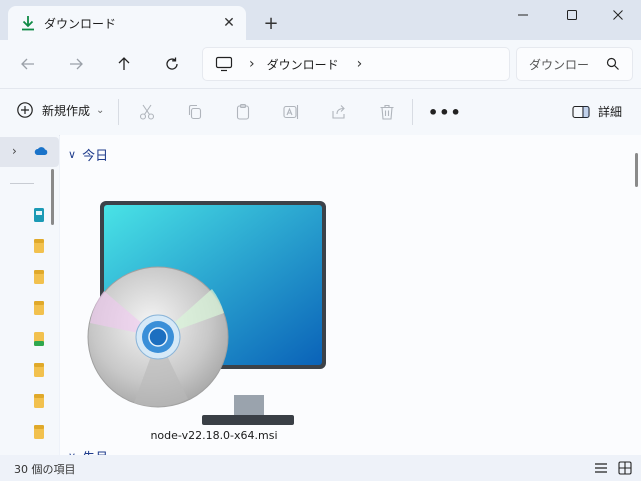  I want to click on delete-icon, so click(387, 112).